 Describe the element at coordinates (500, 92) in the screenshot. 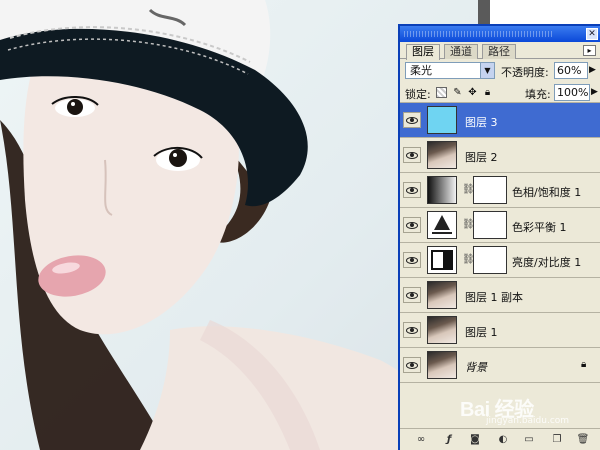

I see `lock-row: 锁定: ✎ ✥ 🔒︎ 填充: 100% ▶` at that location.